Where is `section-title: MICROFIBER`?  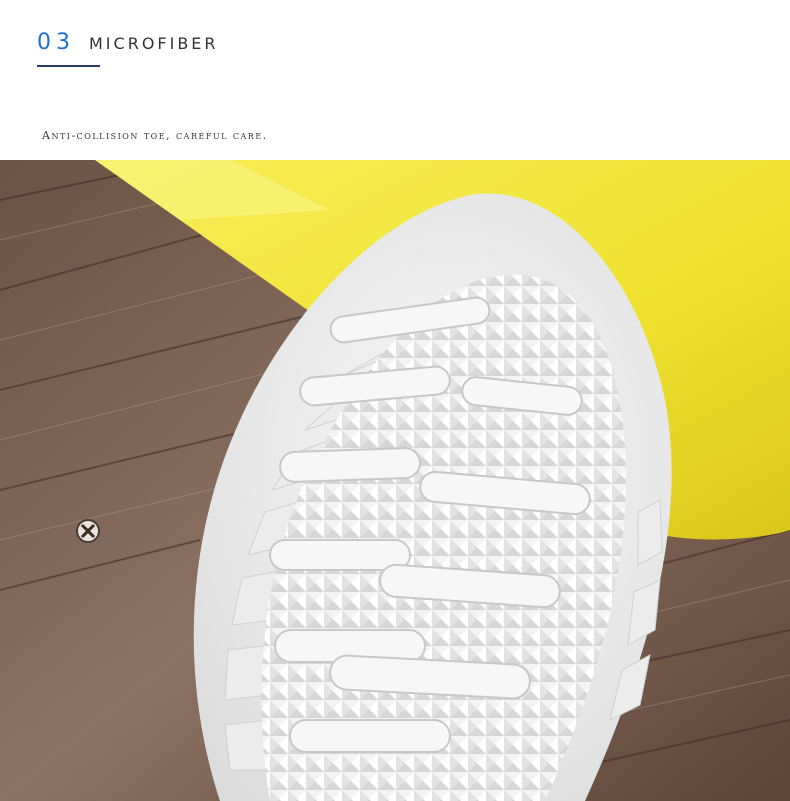
section-title: MICROFIBER is located at coordinates (154, 43).